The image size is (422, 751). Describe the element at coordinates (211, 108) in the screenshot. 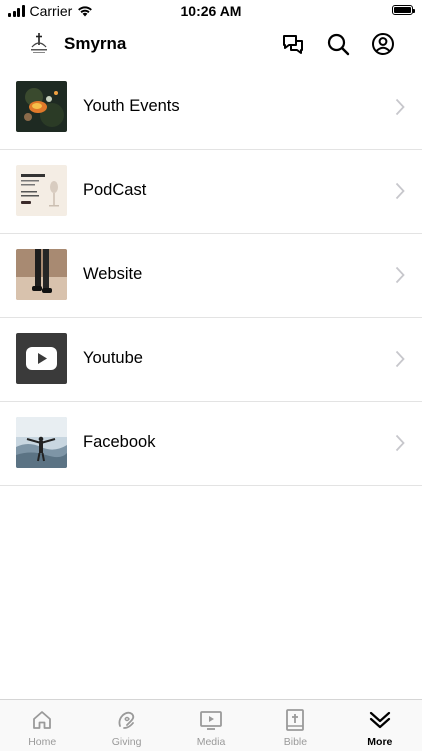

I see `list-item-youth-events: Youth Events` at that location.